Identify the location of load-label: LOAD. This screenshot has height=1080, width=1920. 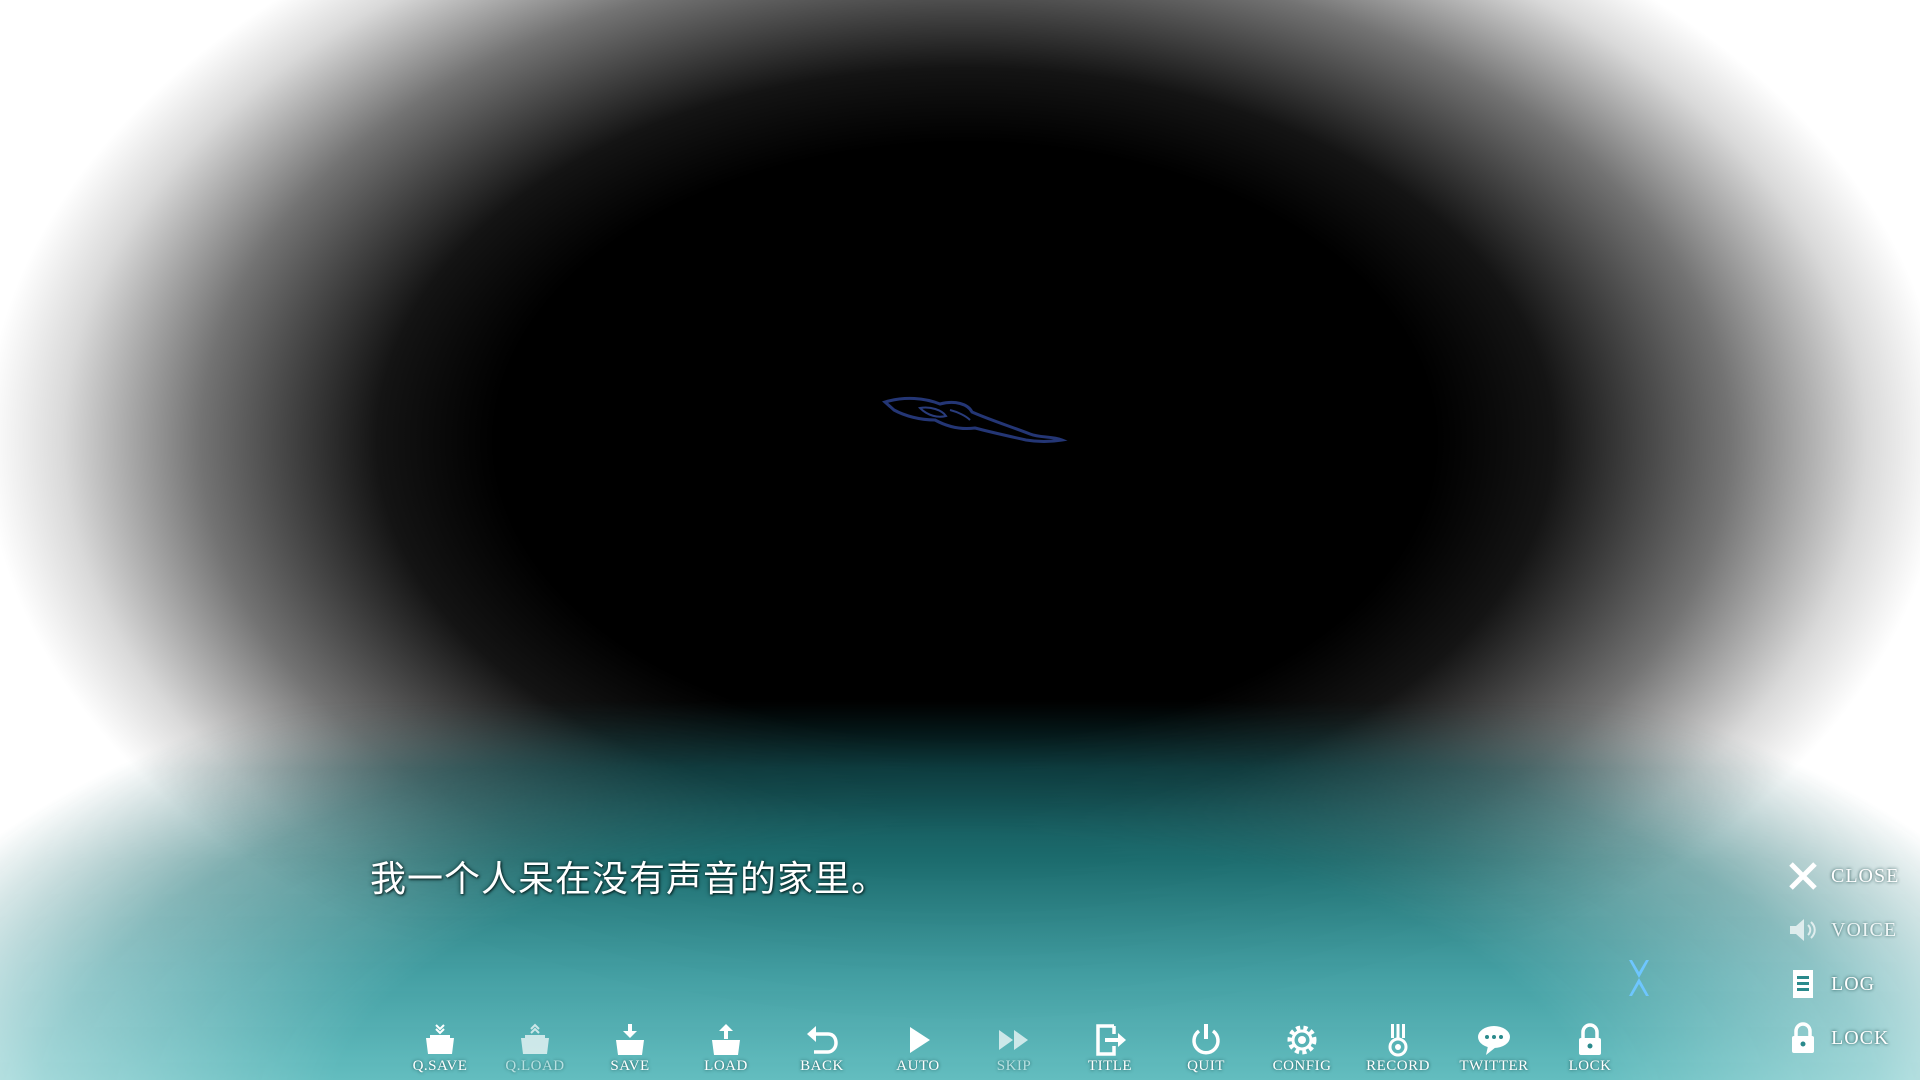
(726, 1066).